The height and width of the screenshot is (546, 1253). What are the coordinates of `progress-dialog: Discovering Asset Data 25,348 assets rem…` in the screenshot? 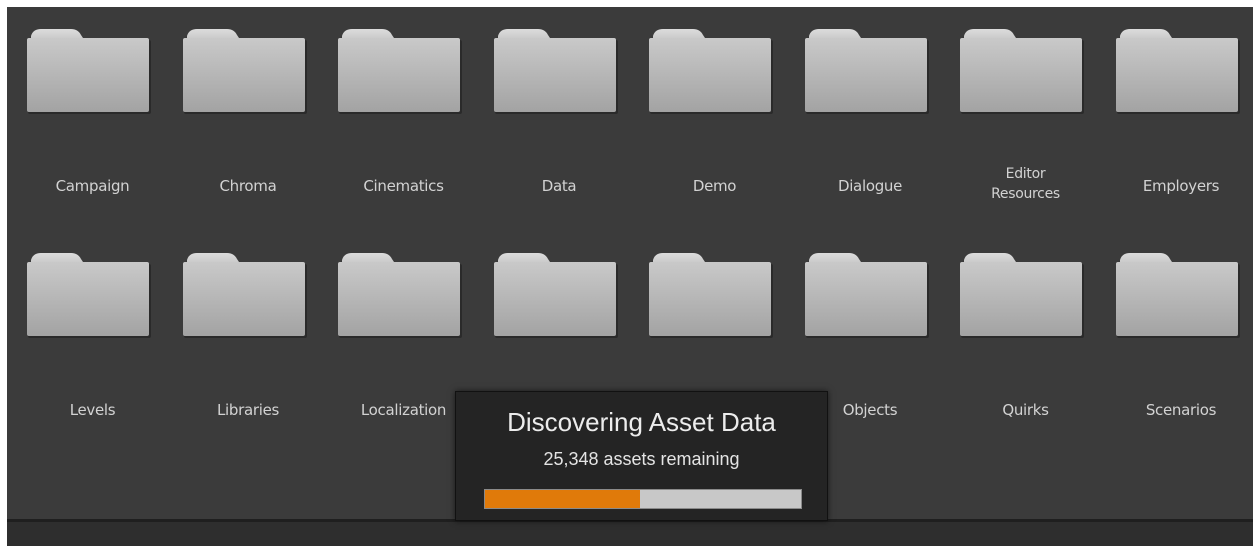 It's located at (641, 456).